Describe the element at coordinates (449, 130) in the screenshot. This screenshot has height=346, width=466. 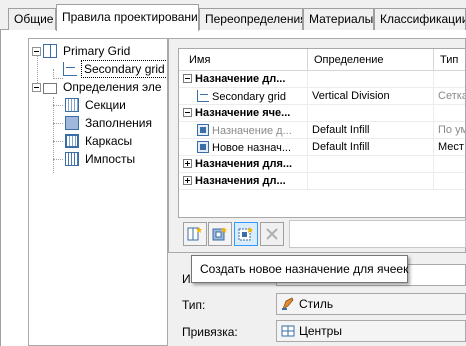
I see `row-type: По ум` at that location.